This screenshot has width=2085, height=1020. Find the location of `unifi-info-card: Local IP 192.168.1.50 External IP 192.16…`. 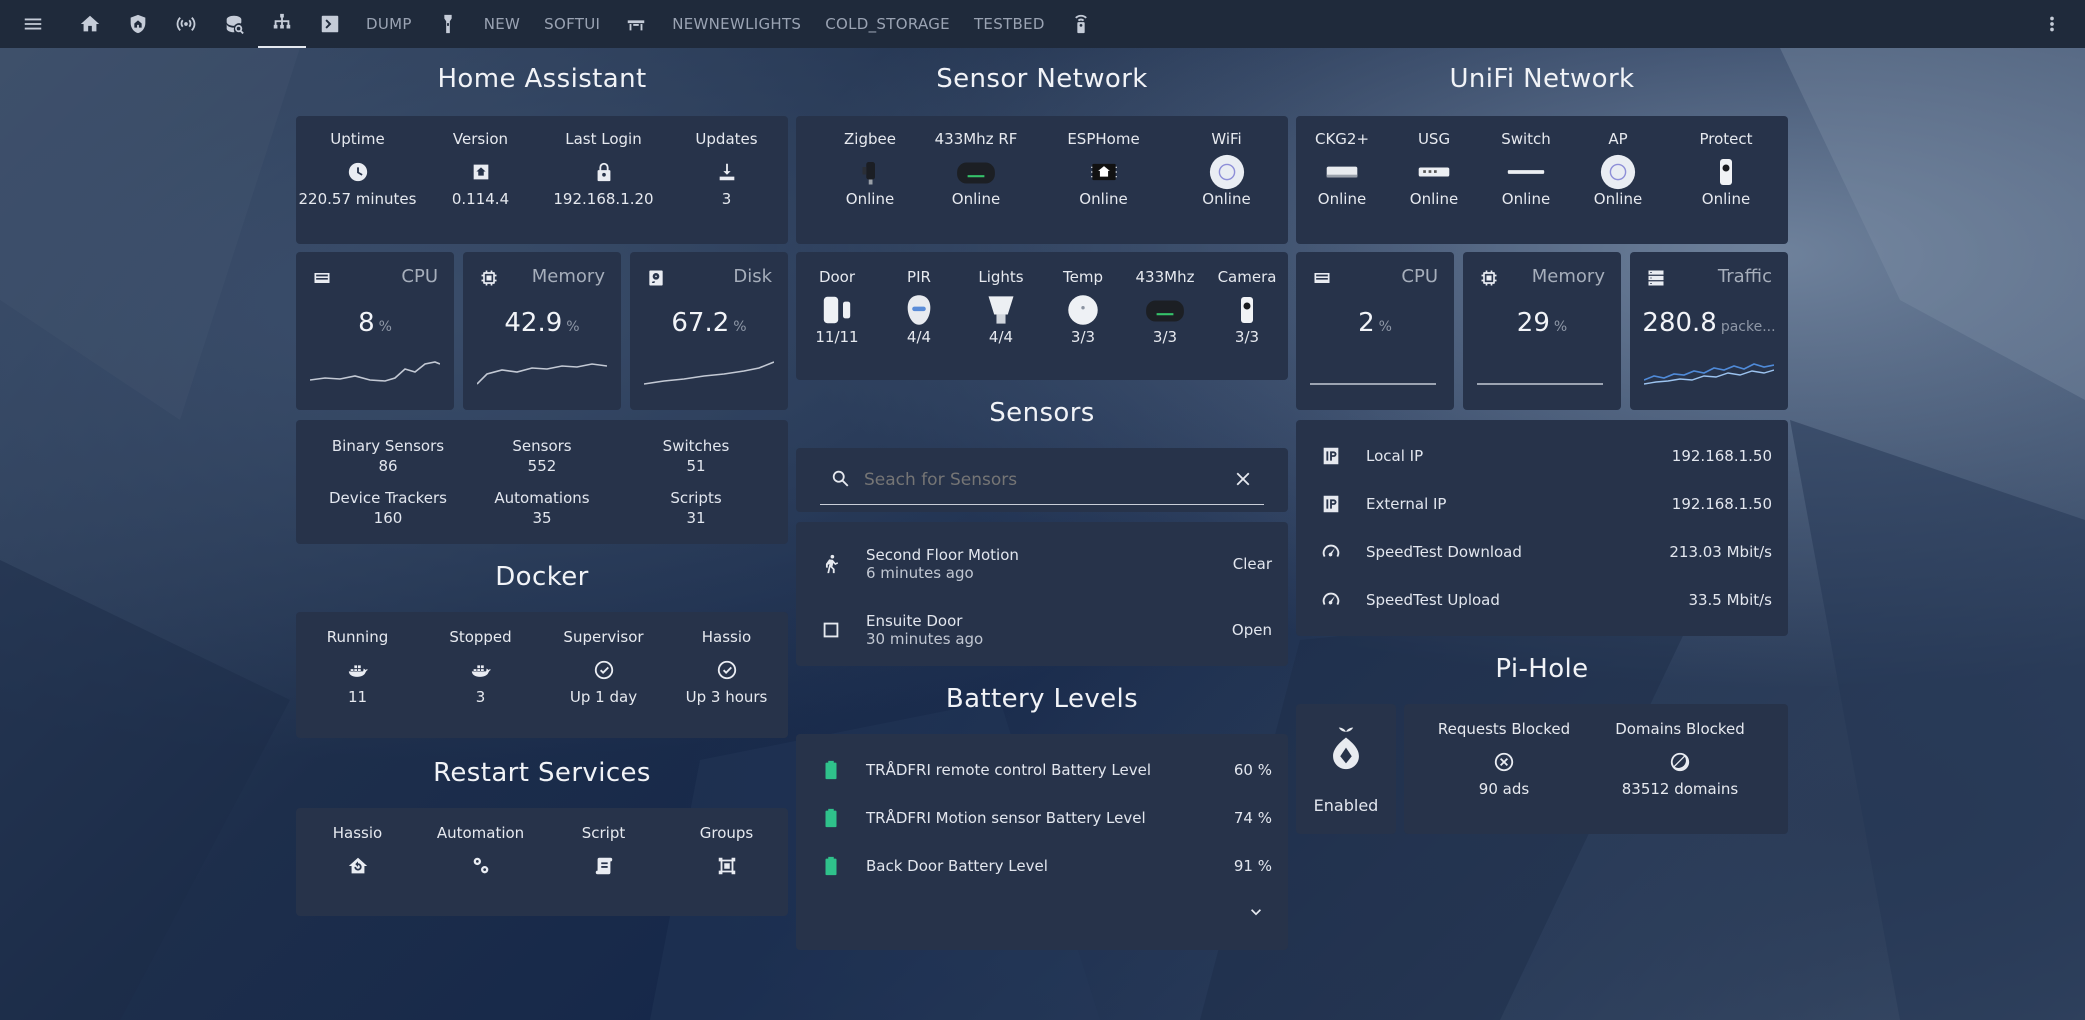

unifi-info-card: Local IP 192.168.1.50 External IP 192.16… is located at coordinates (1542, 528).